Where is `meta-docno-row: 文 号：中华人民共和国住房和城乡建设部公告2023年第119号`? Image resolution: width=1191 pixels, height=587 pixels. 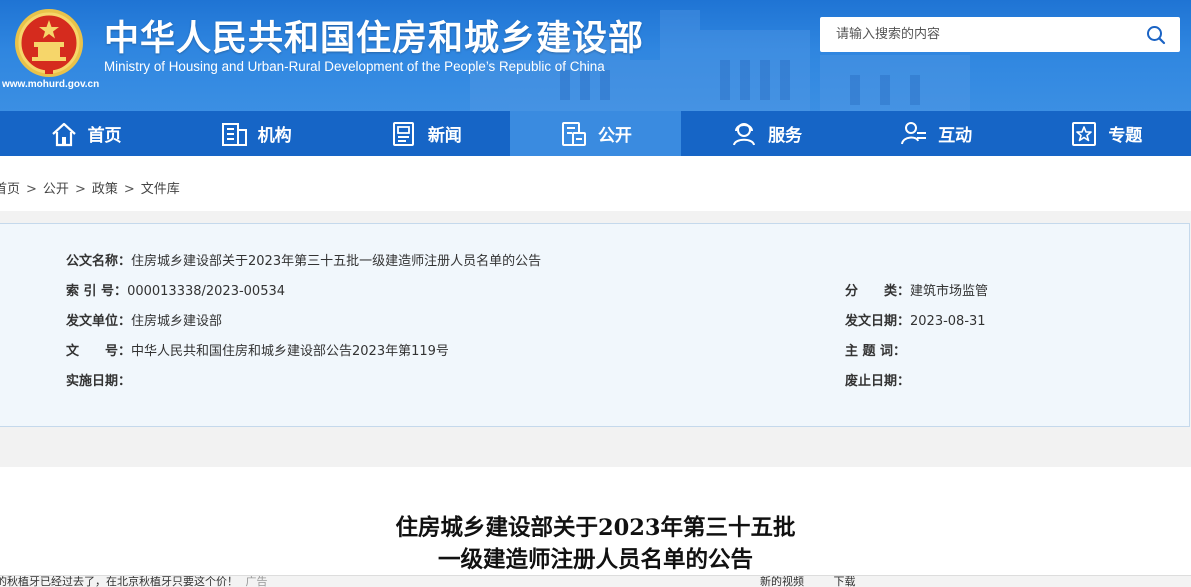 meta-docno-row: 文 号：中华人民共和国住房和城乡建设部公告2023年第119号 is located at coordinates (257, 349).